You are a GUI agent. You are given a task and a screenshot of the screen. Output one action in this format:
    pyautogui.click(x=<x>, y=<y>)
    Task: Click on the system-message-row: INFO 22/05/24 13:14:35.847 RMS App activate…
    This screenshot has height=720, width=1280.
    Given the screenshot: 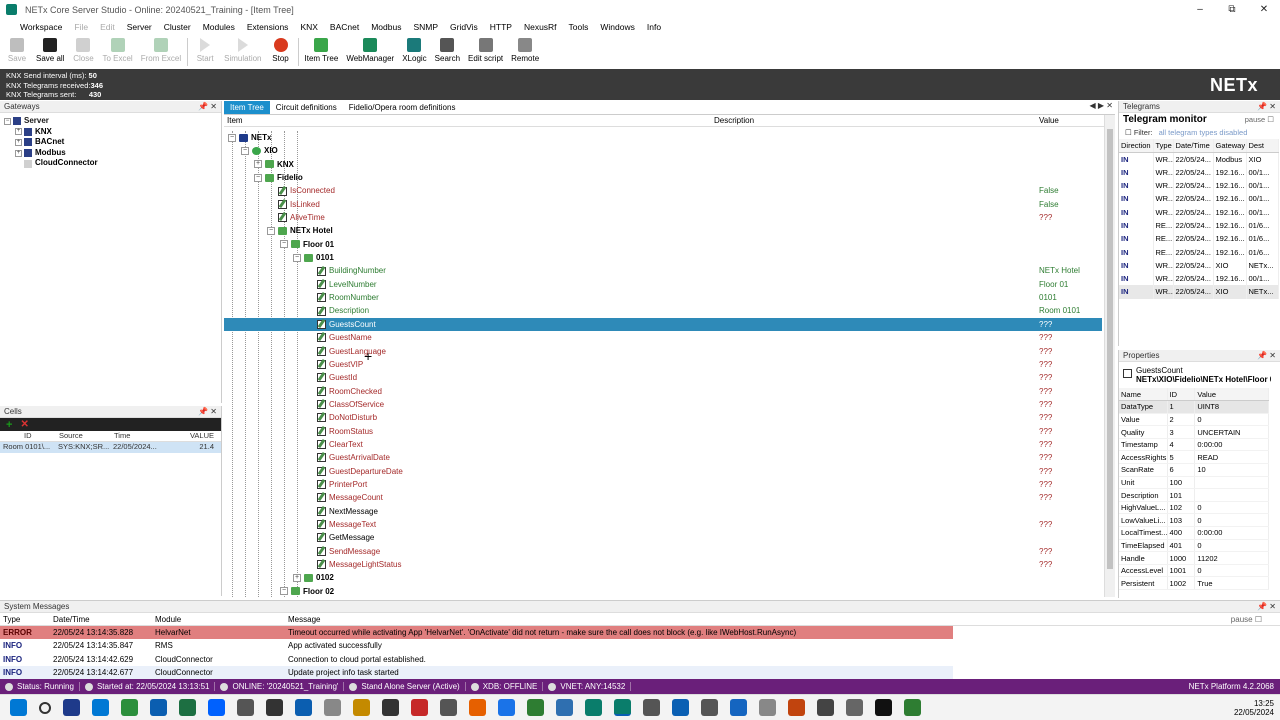 What is the action you would take?
    pyautogui.click(x=476, y=646)
    